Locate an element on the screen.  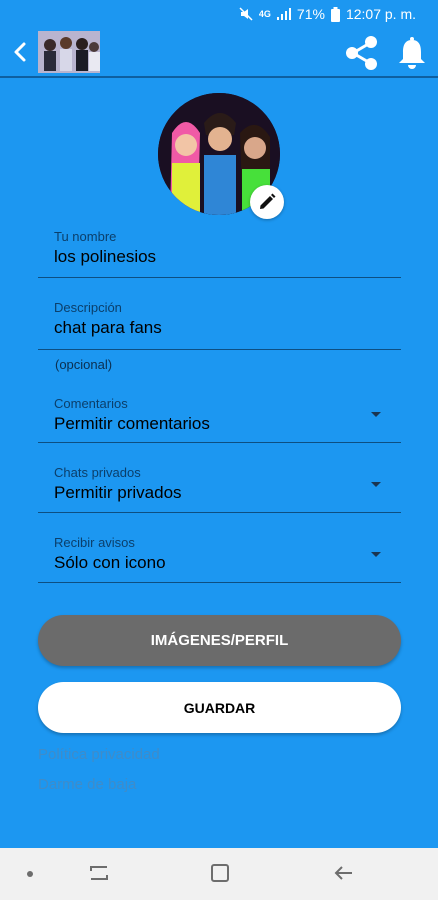
recent-apps-icon is located at coordinates (99, 873).